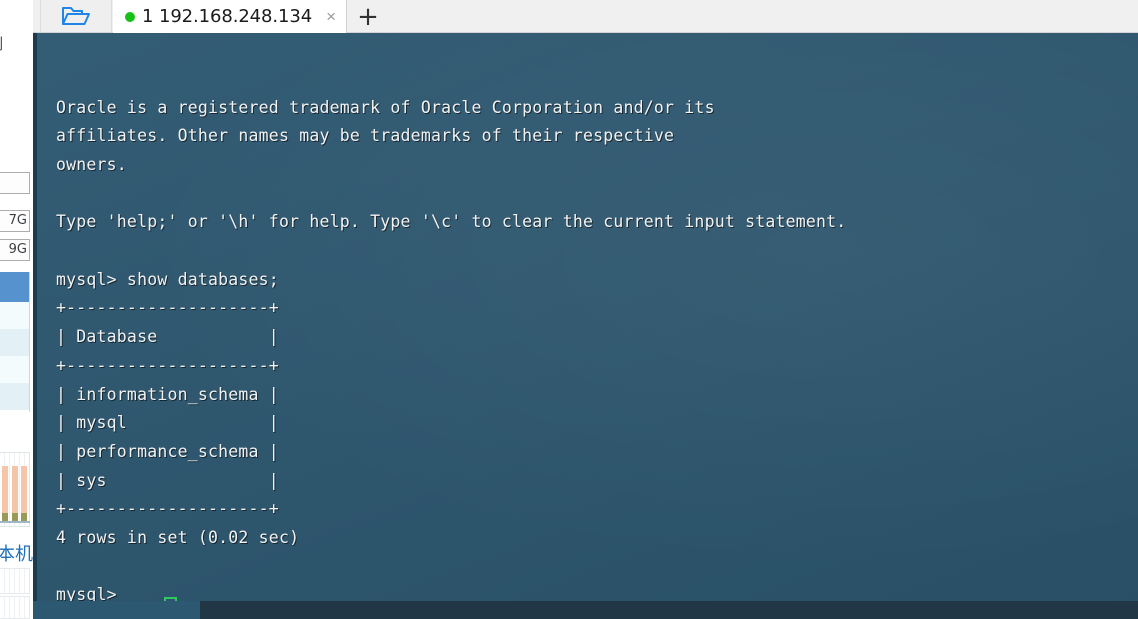 The width and height of the screenshot is (1138, 619). What do you see at coordinates (585, 16) in the screenshot?
I see `tab-bar: 1 192.168.248.134 × +` at bounding box center [585, 16].